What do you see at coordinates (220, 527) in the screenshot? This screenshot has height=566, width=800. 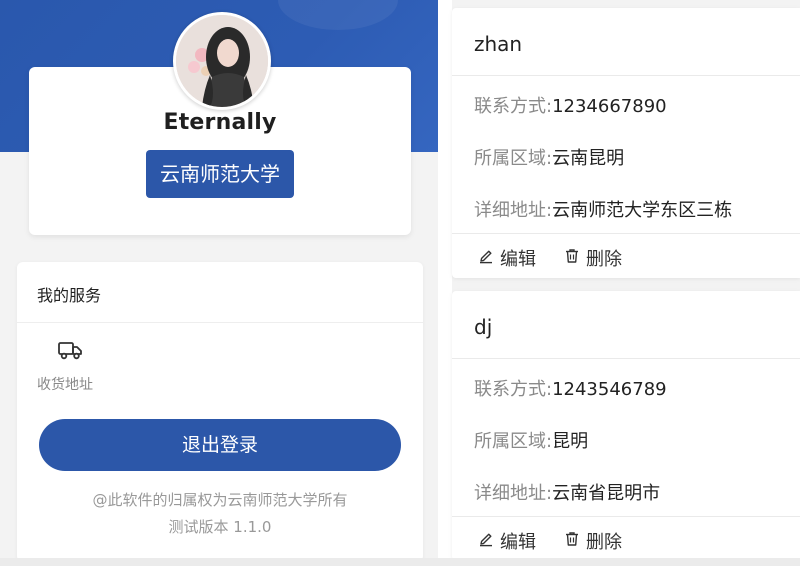 I see `version-text: 测试版本 1.1.0` at bounding box center [220, 527].